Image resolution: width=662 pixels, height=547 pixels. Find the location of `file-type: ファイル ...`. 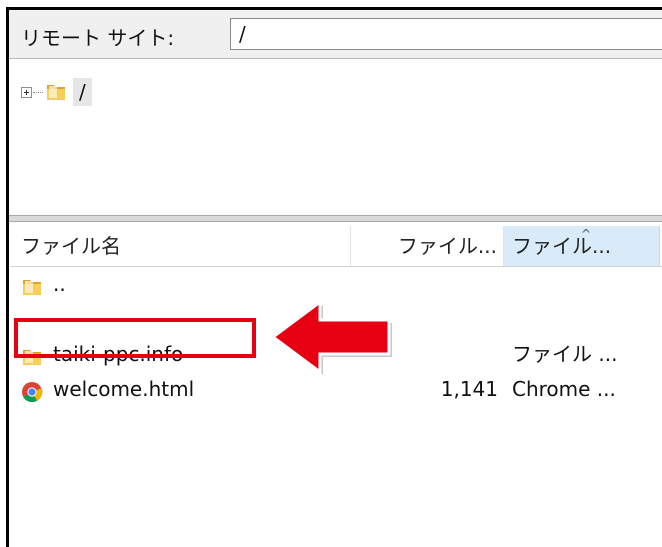

file-type: ファイル ... is located at coordinates (565, 354).